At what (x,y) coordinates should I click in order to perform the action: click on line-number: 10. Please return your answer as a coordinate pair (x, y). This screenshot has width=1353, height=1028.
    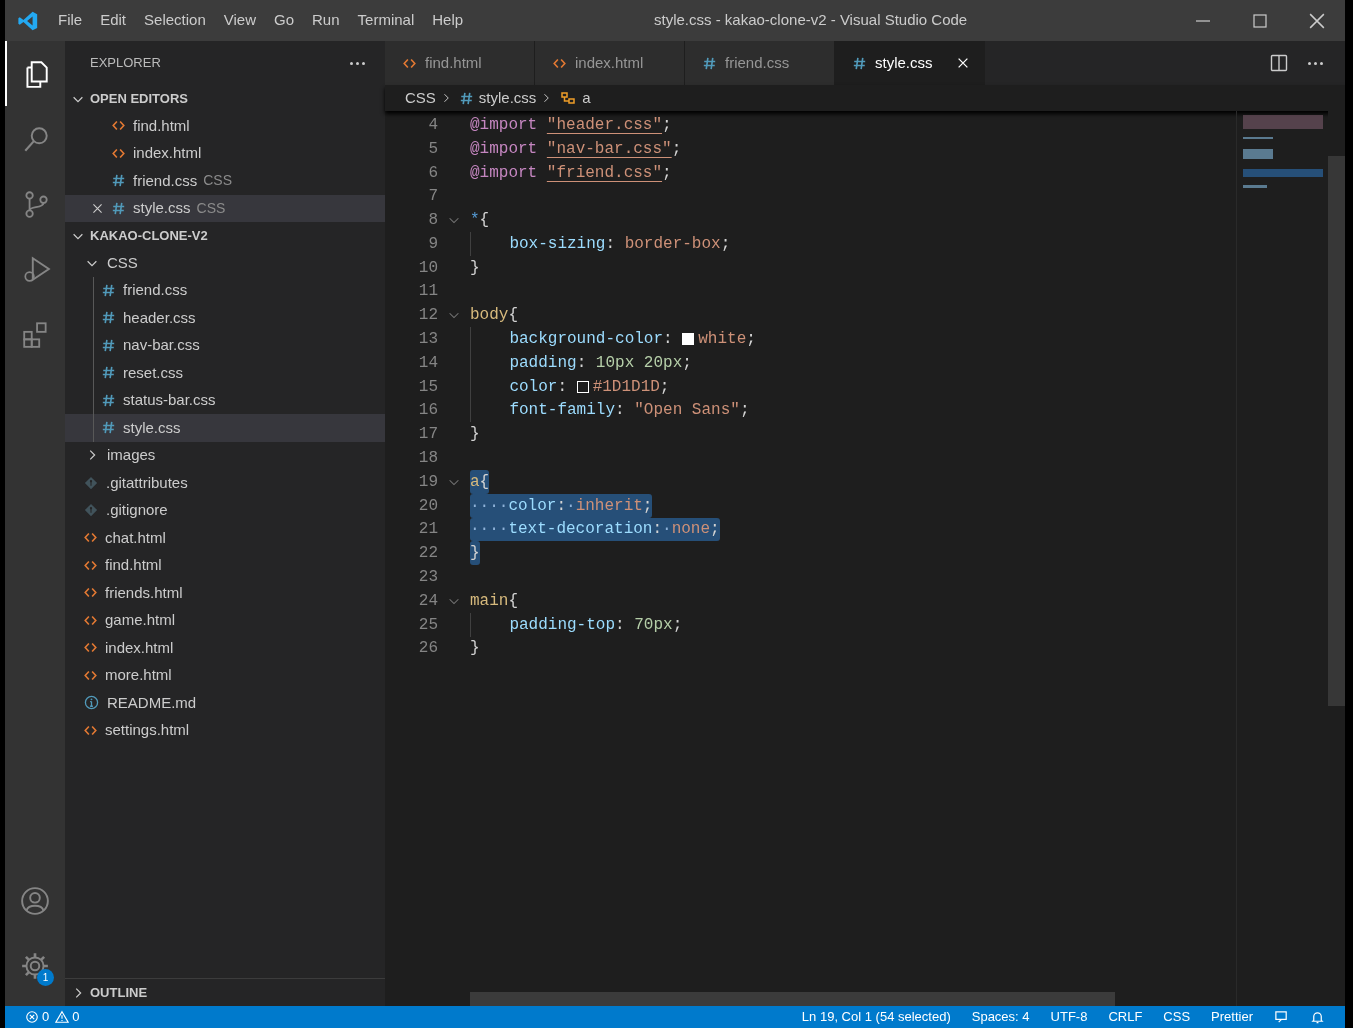
    Looking at the image, I should click on (427, 268).